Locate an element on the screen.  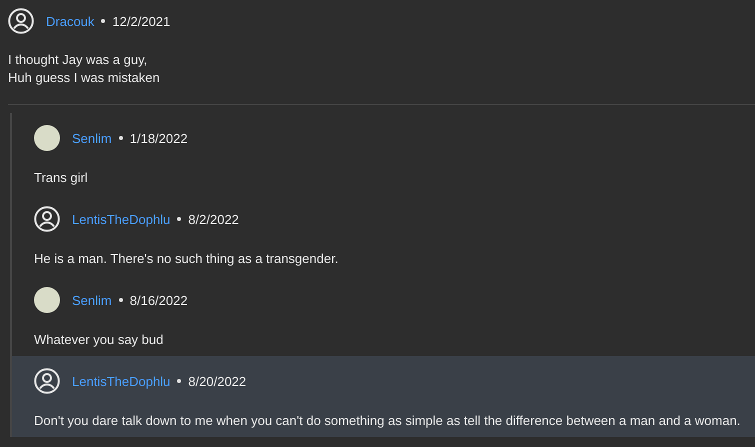
reply-date: 8/2/2022 is located at coordinates (213, 219).